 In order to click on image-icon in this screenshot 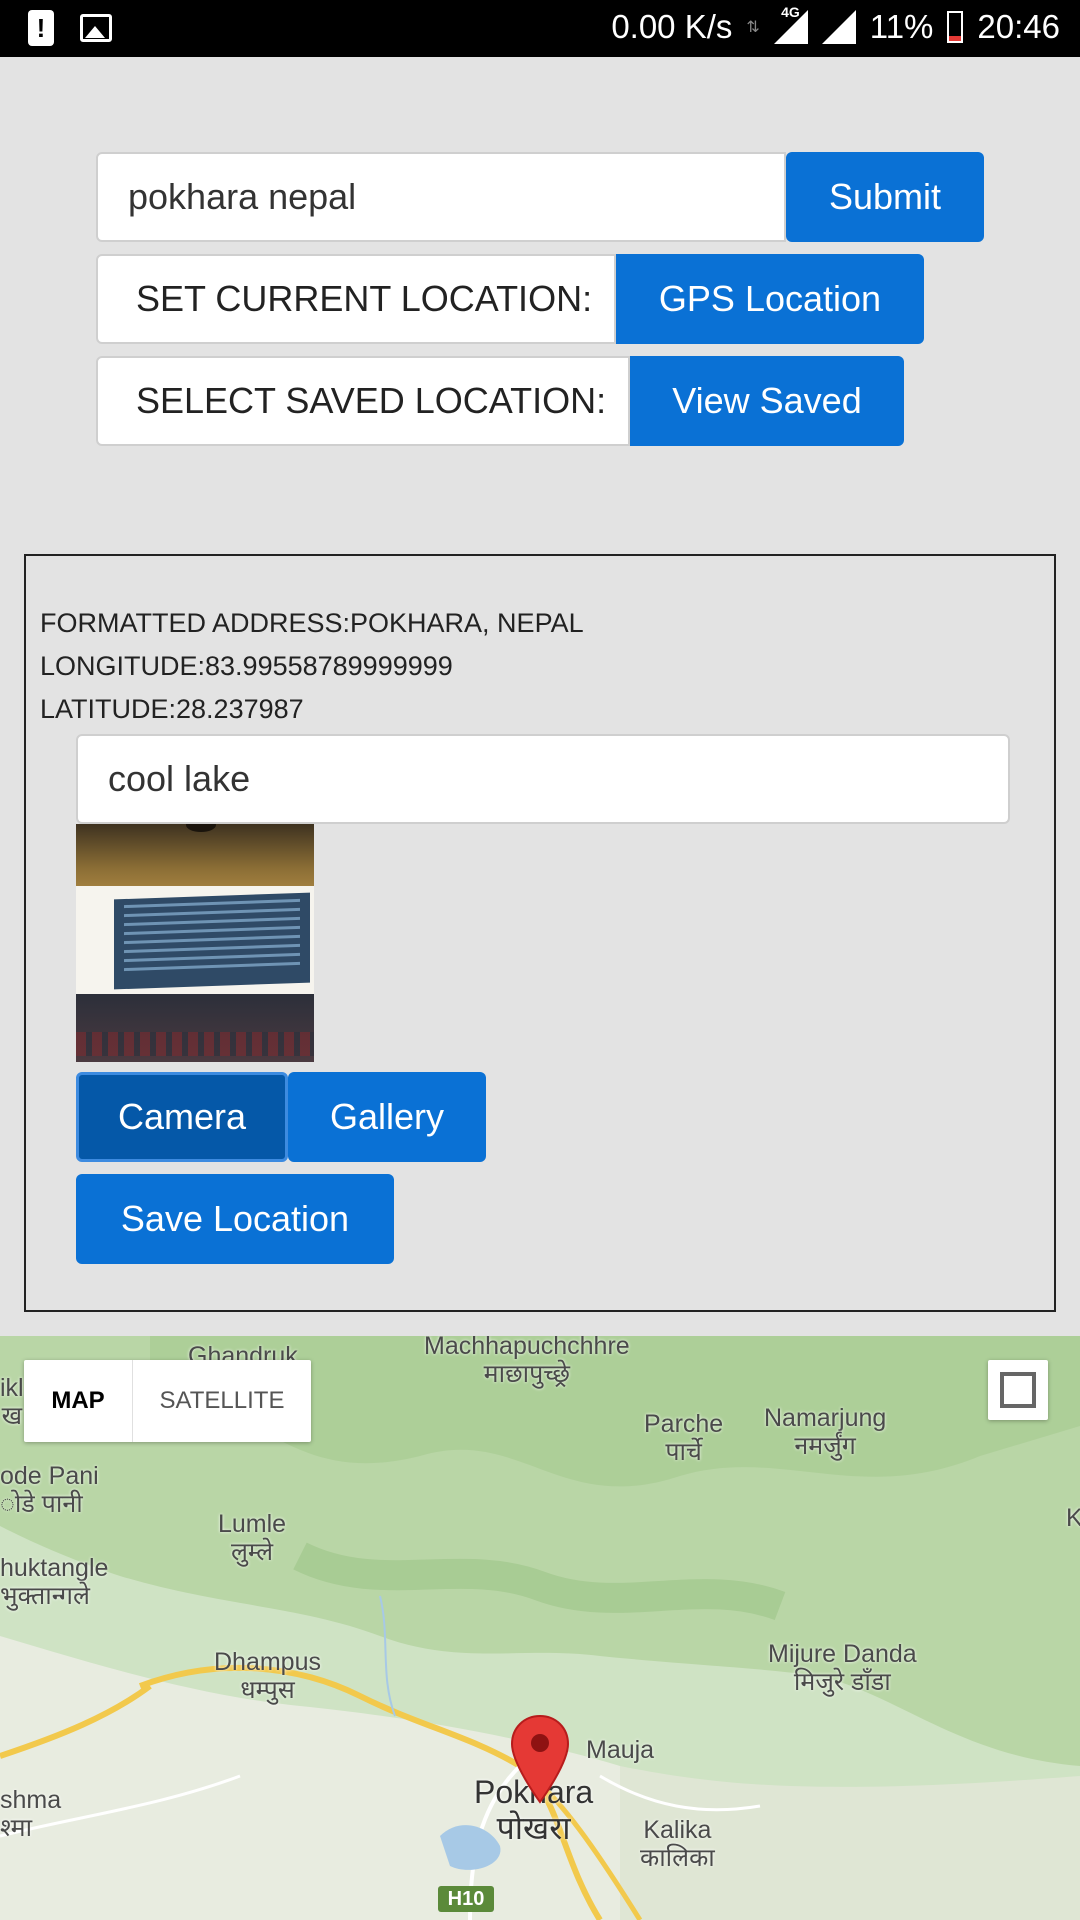, I will do `click(96, 28)`.